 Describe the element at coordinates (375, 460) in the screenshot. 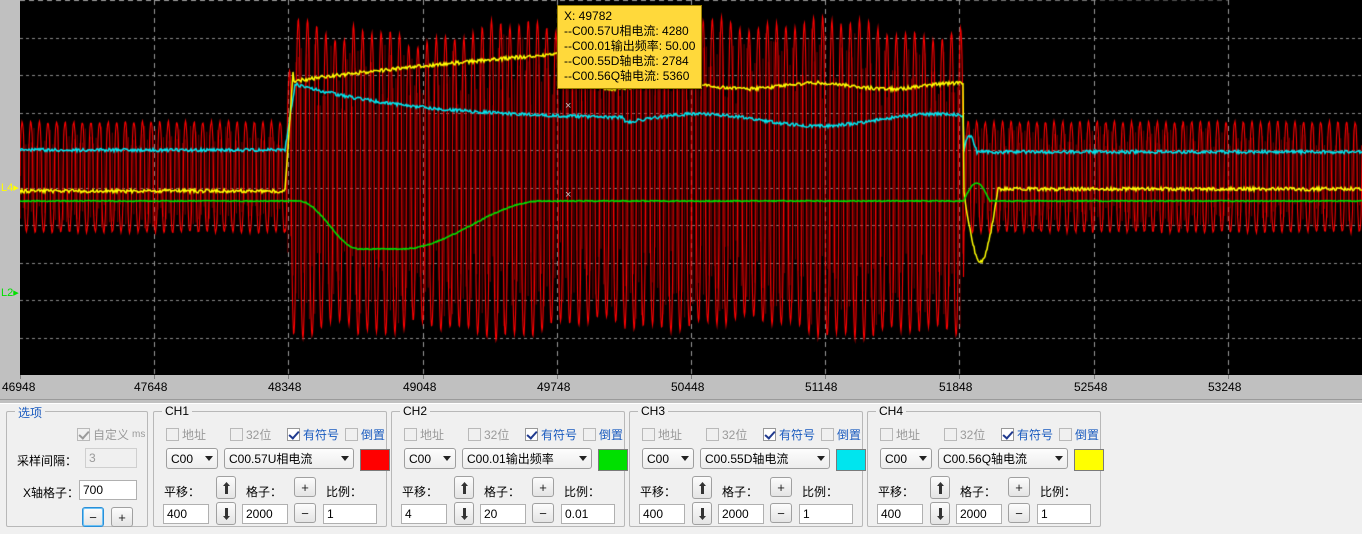

I see `color-swatch-ch1` at that location.